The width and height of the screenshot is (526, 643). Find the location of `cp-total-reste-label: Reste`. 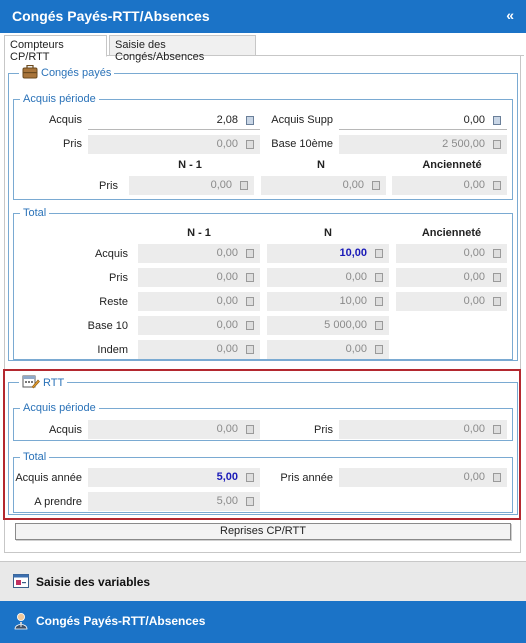

cp-total-reste-label: Reste is located at coordinates (113, 302).